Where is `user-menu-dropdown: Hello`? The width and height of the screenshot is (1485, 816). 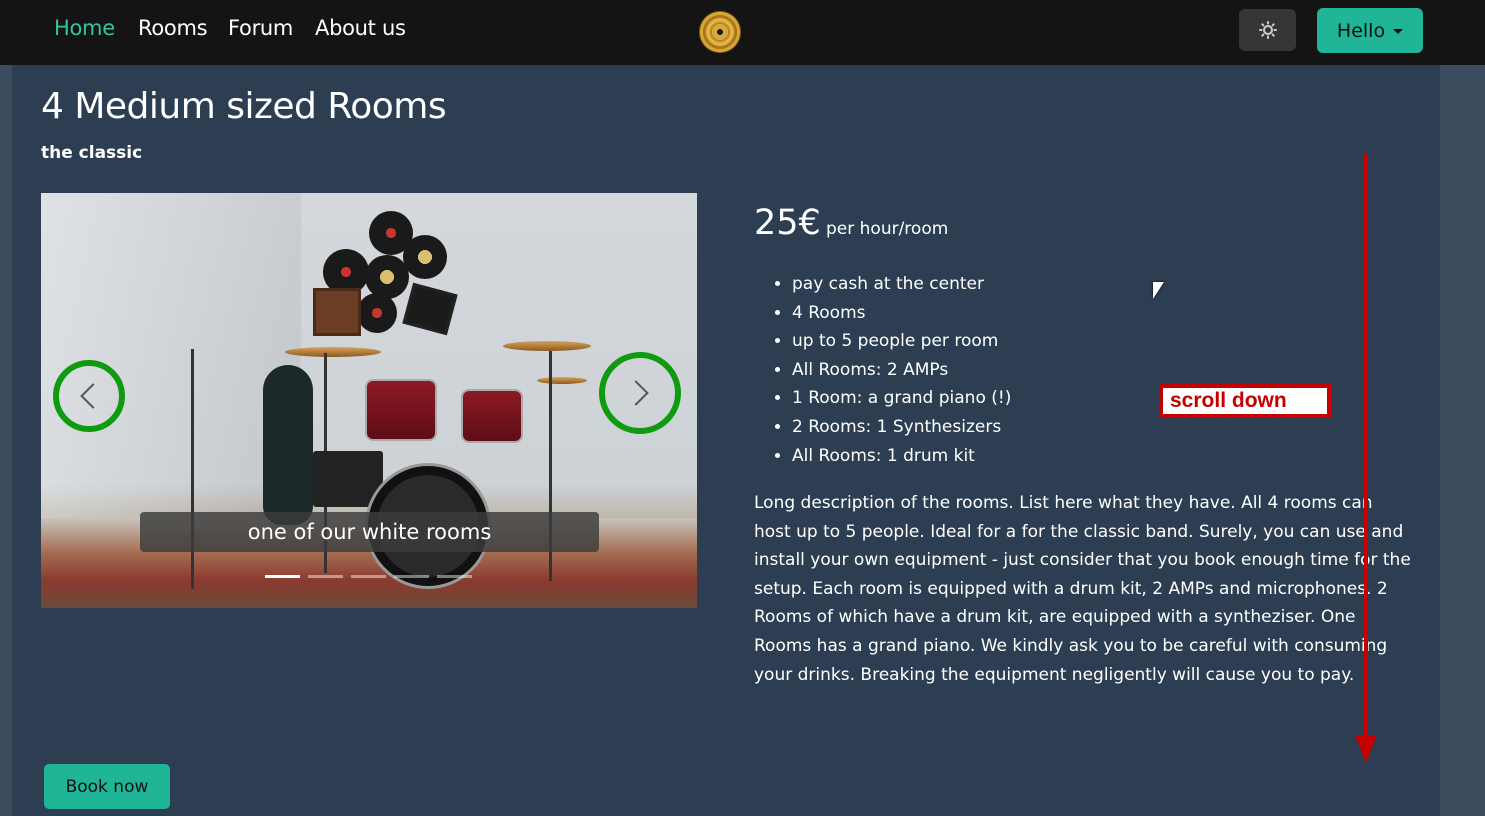
user-menu-dropdown: Hello is located at coordinates (1370, 30).